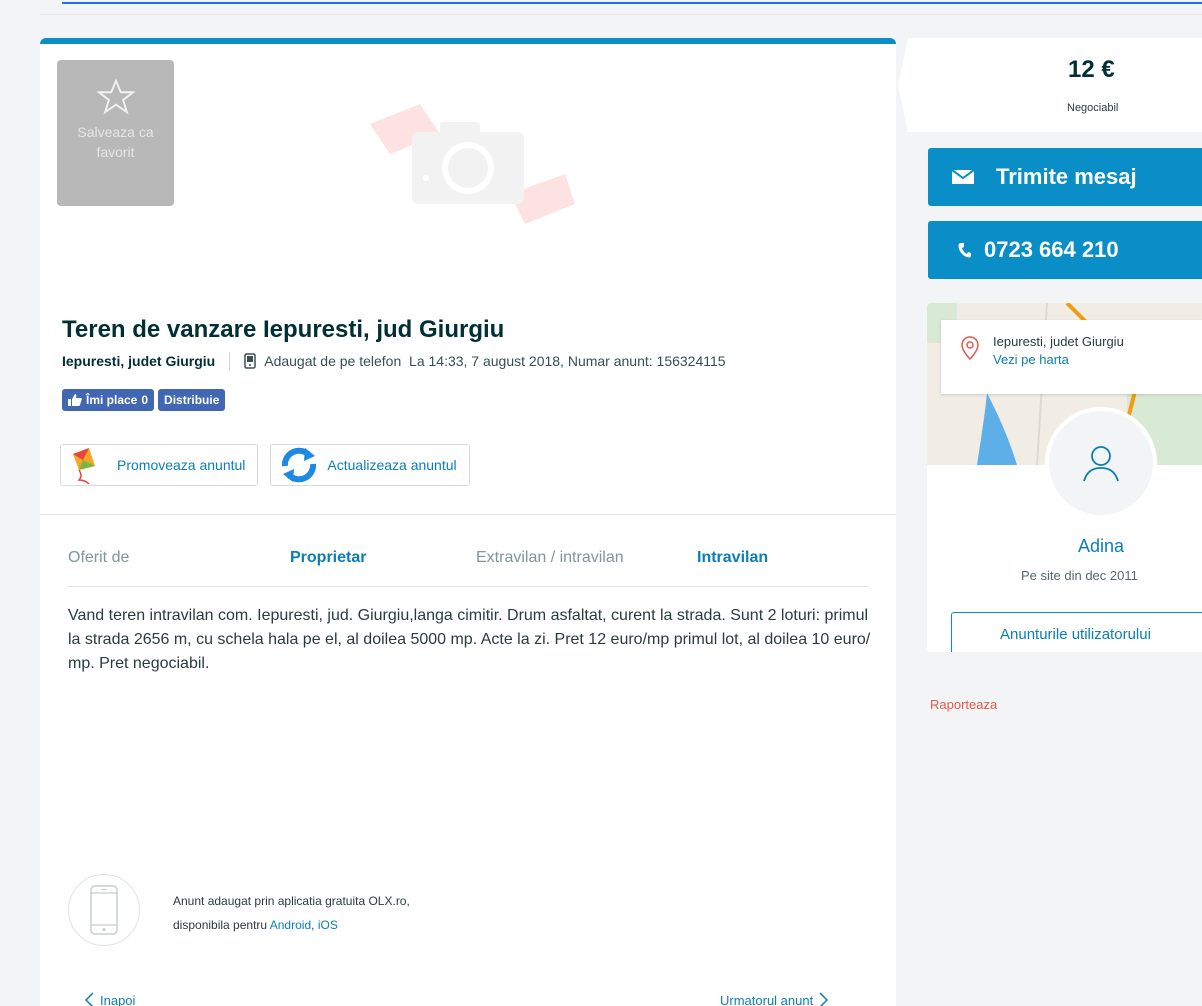 This screenshot has width=1202, height=1006. I want to click on seller-ads-label: Anunturile utilizatorului, so click(1075, 634).